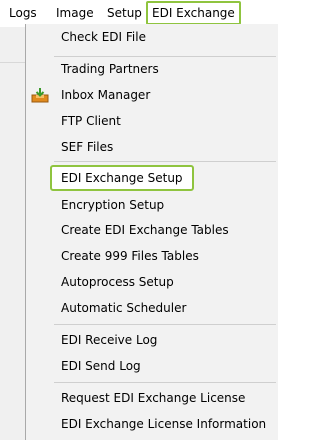 The width and height of the screenshot is (320, 440). Describe the element at coordinates (12, 233) in the screenshot. I see `background-window-strip` at that location.